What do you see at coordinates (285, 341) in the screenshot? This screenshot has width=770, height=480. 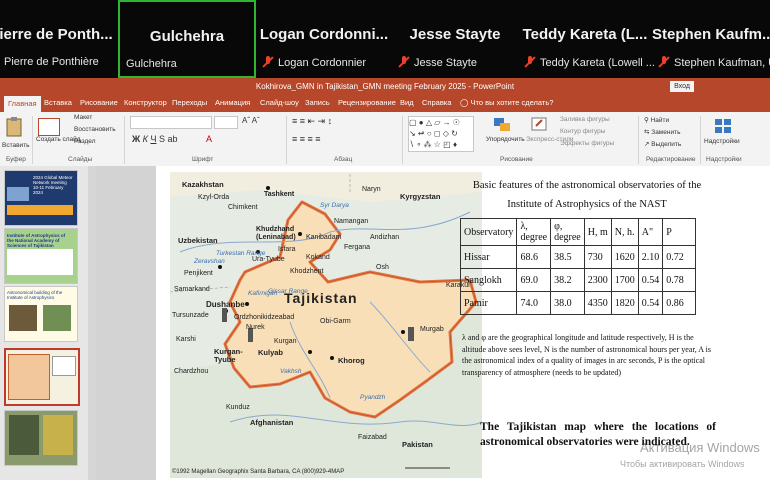 I see `map-label-city: Kurgan` at bounding box center [285, 341].